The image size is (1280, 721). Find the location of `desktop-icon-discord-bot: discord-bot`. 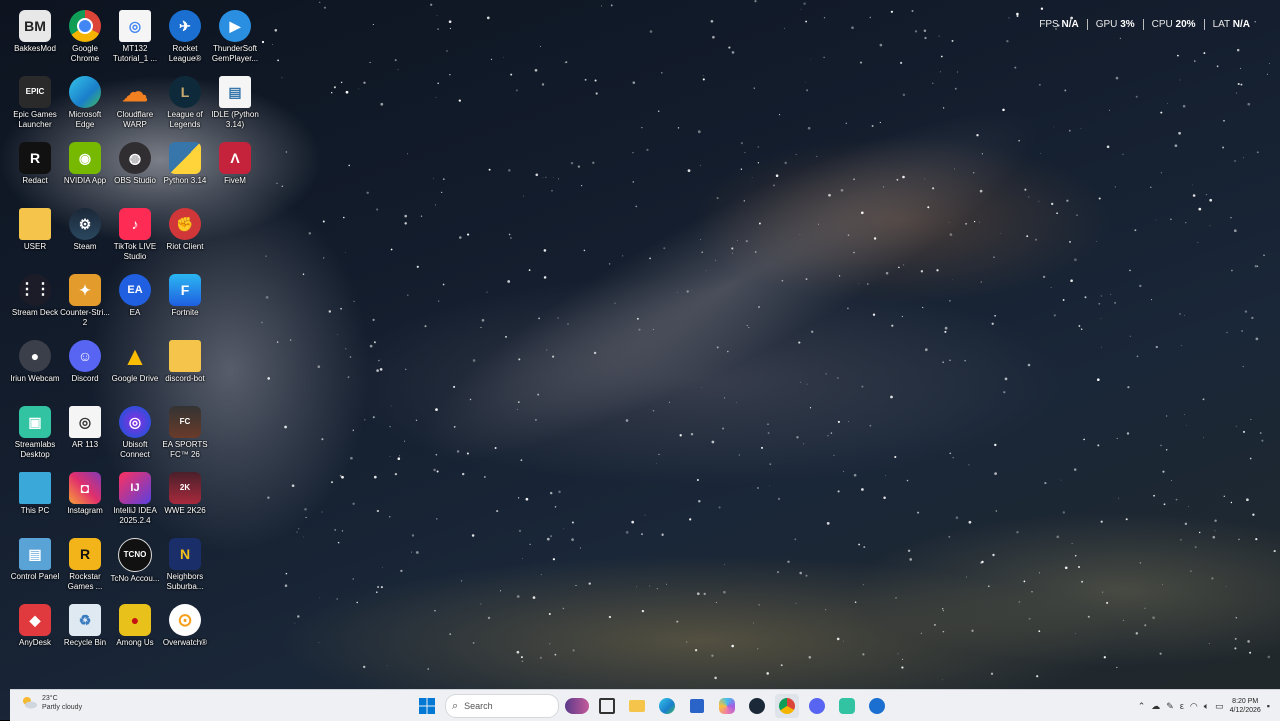

desktop-icon-discord-bot: discord-bot is located at coordinates (185, 362).